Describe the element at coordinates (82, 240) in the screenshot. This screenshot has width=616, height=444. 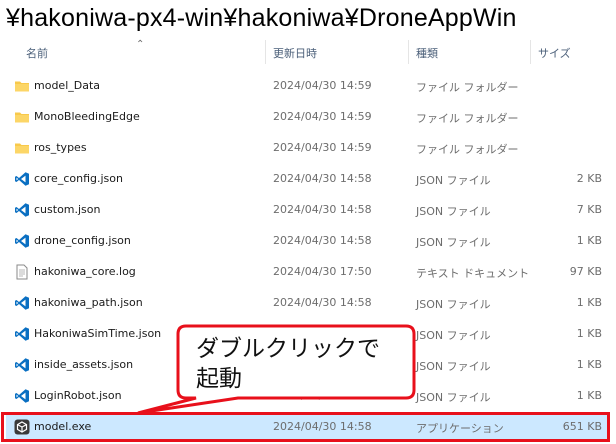
I see `file-name: drone_config.json` at that location.